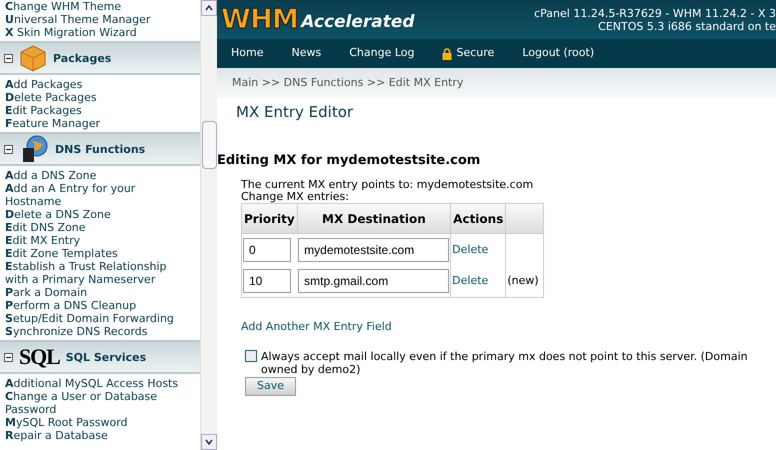  Describe the element at coordinates (208, 225) in the screenshot. I see `scrollbar` at that location.